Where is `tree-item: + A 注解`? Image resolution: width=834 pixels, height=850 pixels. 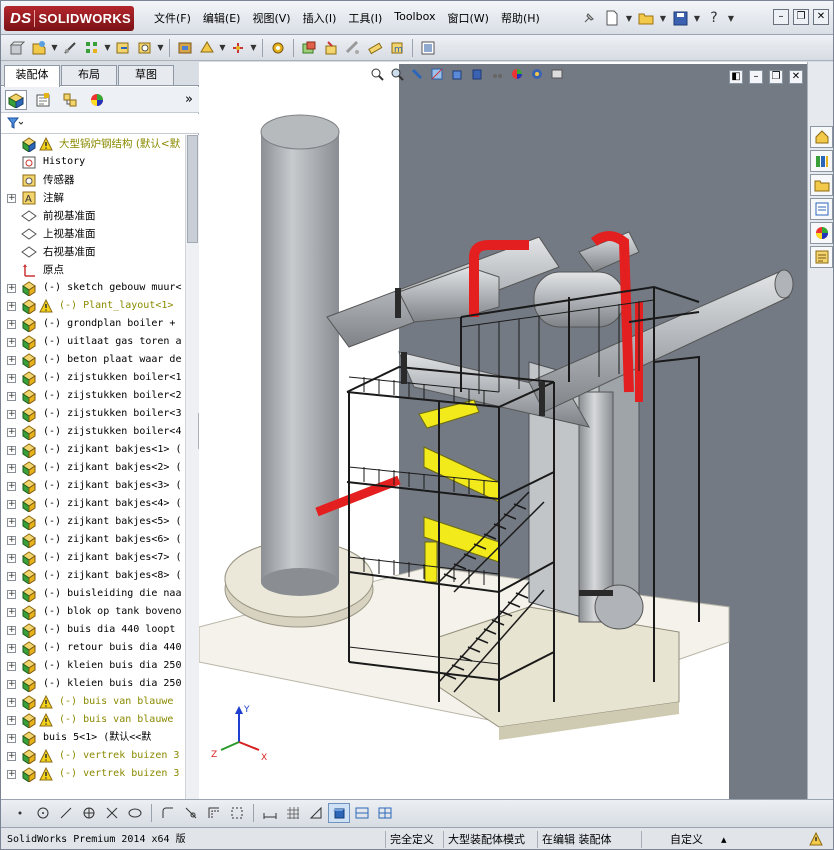
tree-item: + A 注解 is located at coordinates (93, 198).